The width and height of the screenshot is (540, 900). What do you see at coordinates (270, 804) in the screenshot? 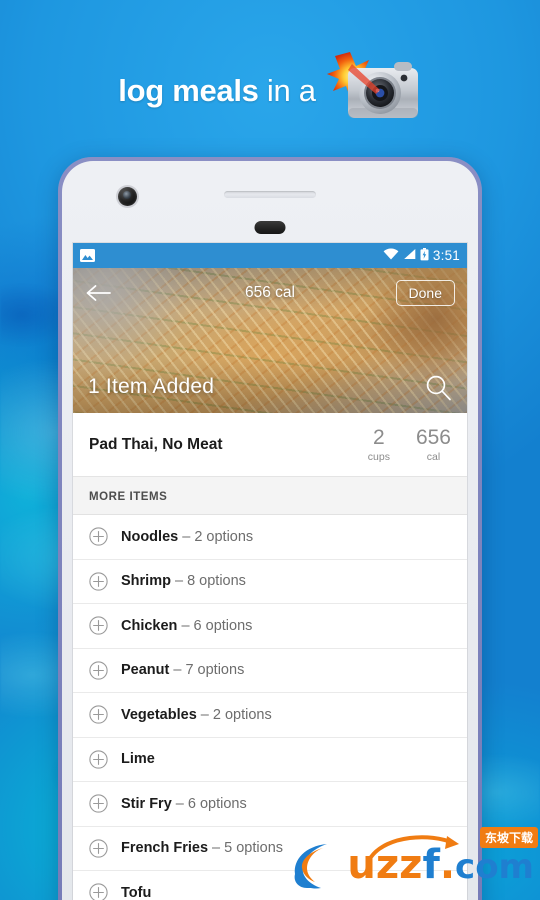
I see `list-item: Stir Fry – 6 options` at bounding box center [270, 804].